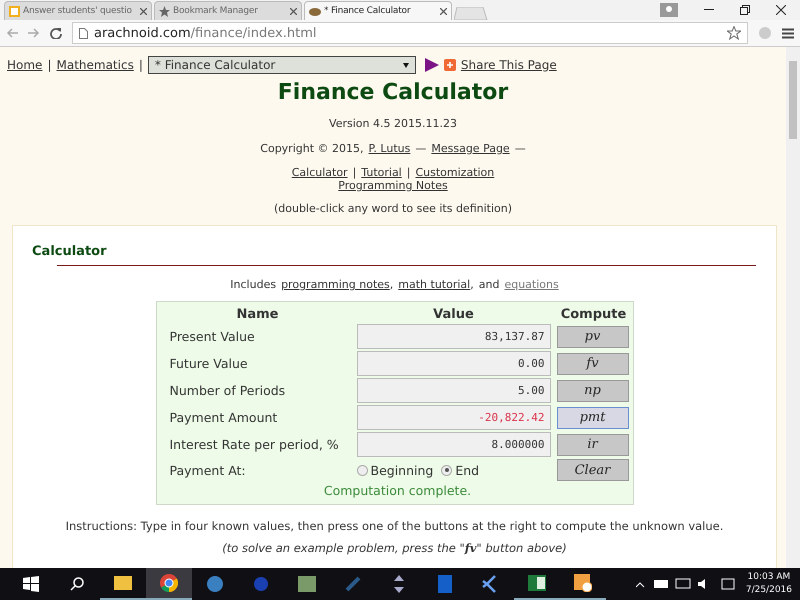 The image size is (800, 600). Describe the element at coordinates (24, 65) in the screenshot. I see `home-link: Home` at that location.